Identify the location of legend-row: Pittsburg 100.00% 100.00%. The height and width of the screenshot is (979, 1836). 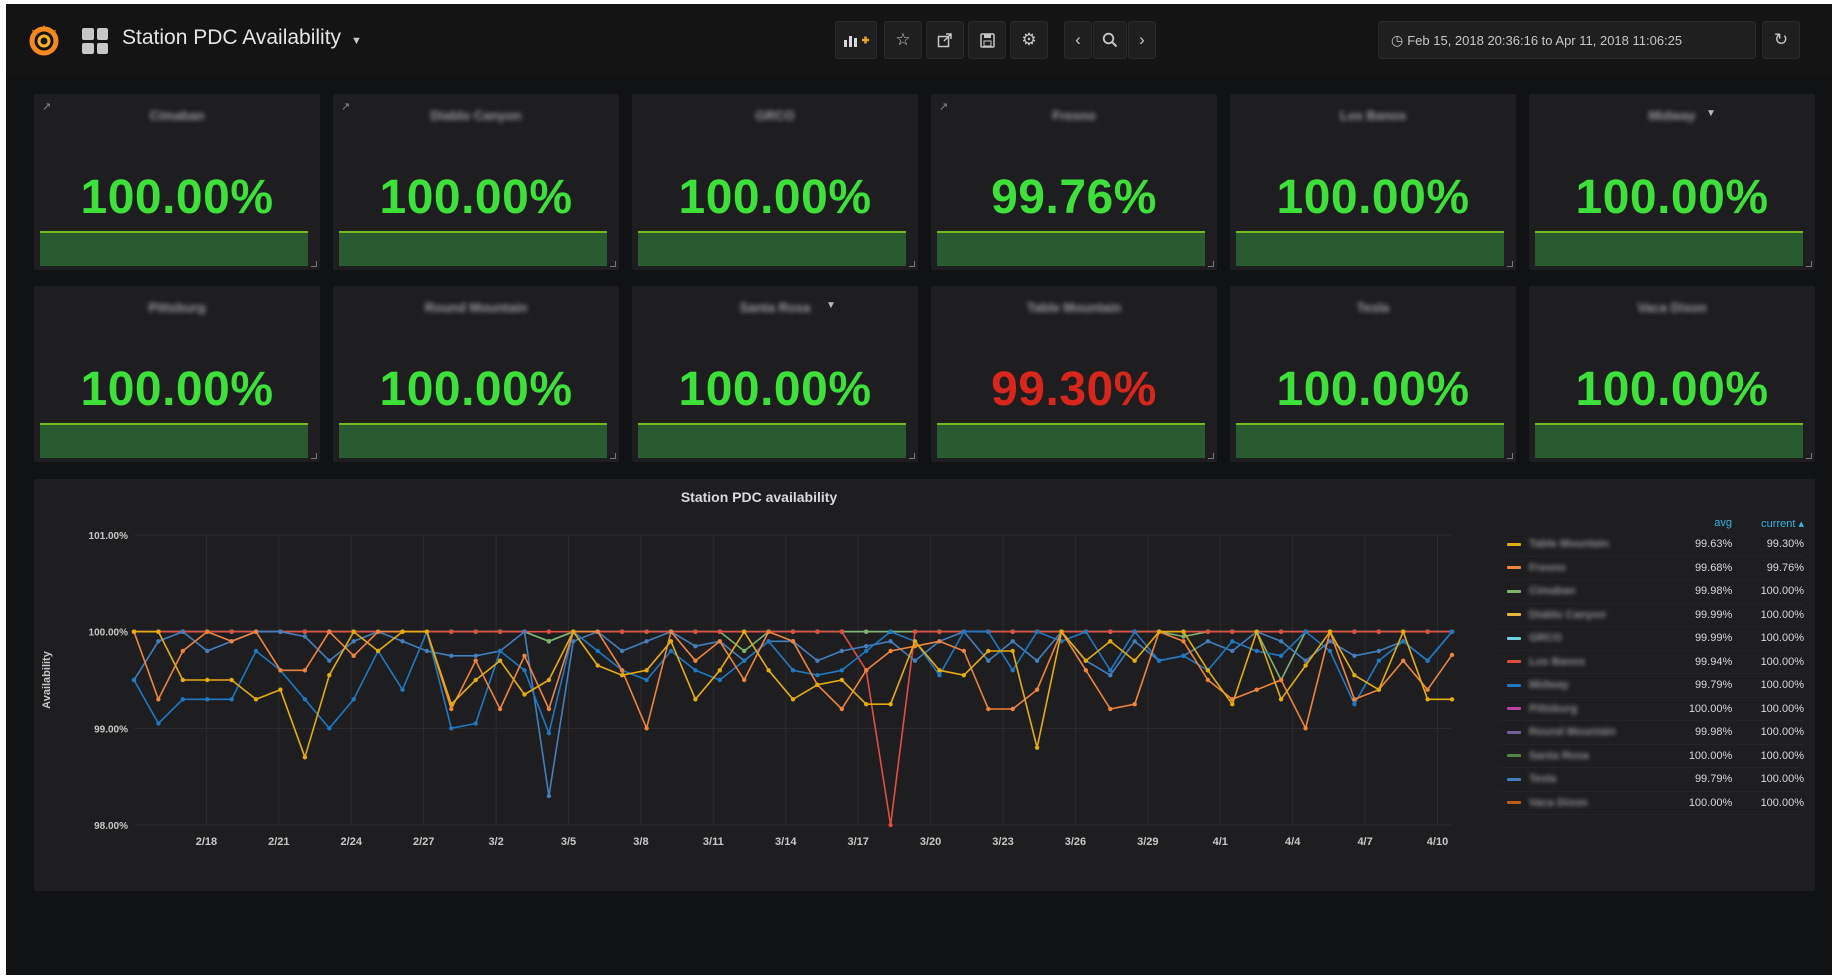
(1651, 709).